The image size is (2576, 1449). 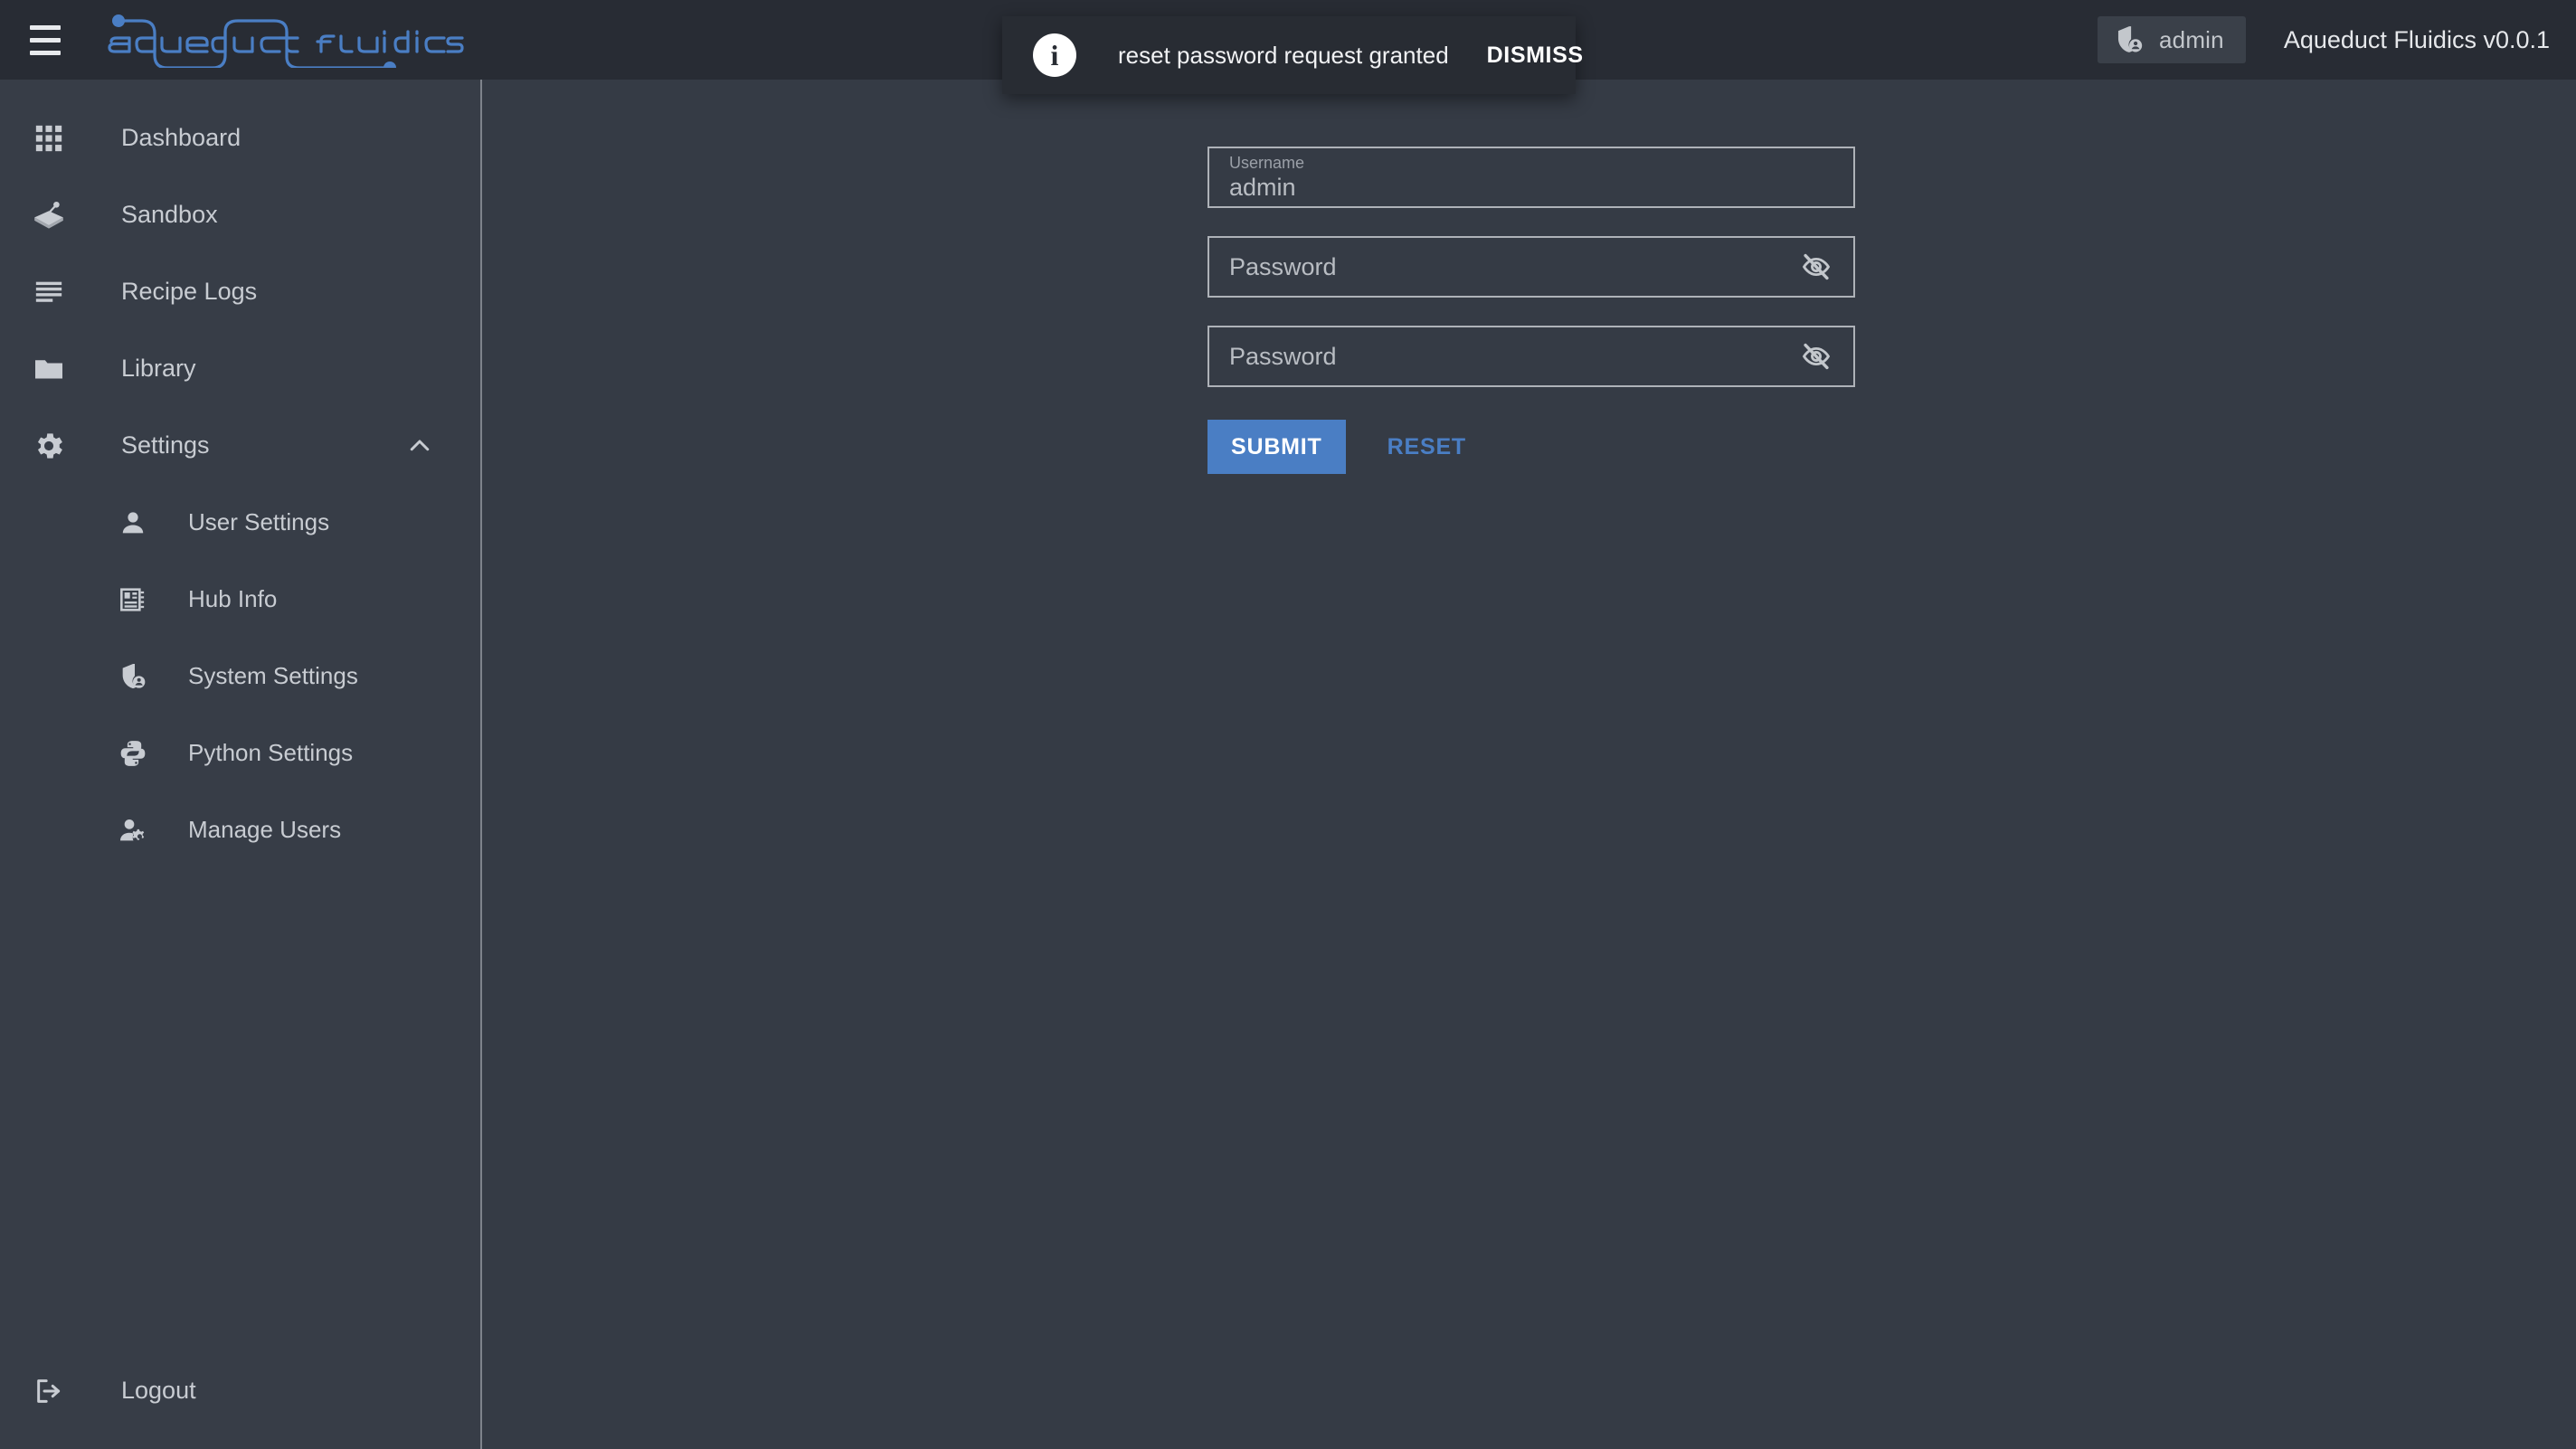 I want to click on password-field-placeholder: Password, so click(x=1283, y=266).